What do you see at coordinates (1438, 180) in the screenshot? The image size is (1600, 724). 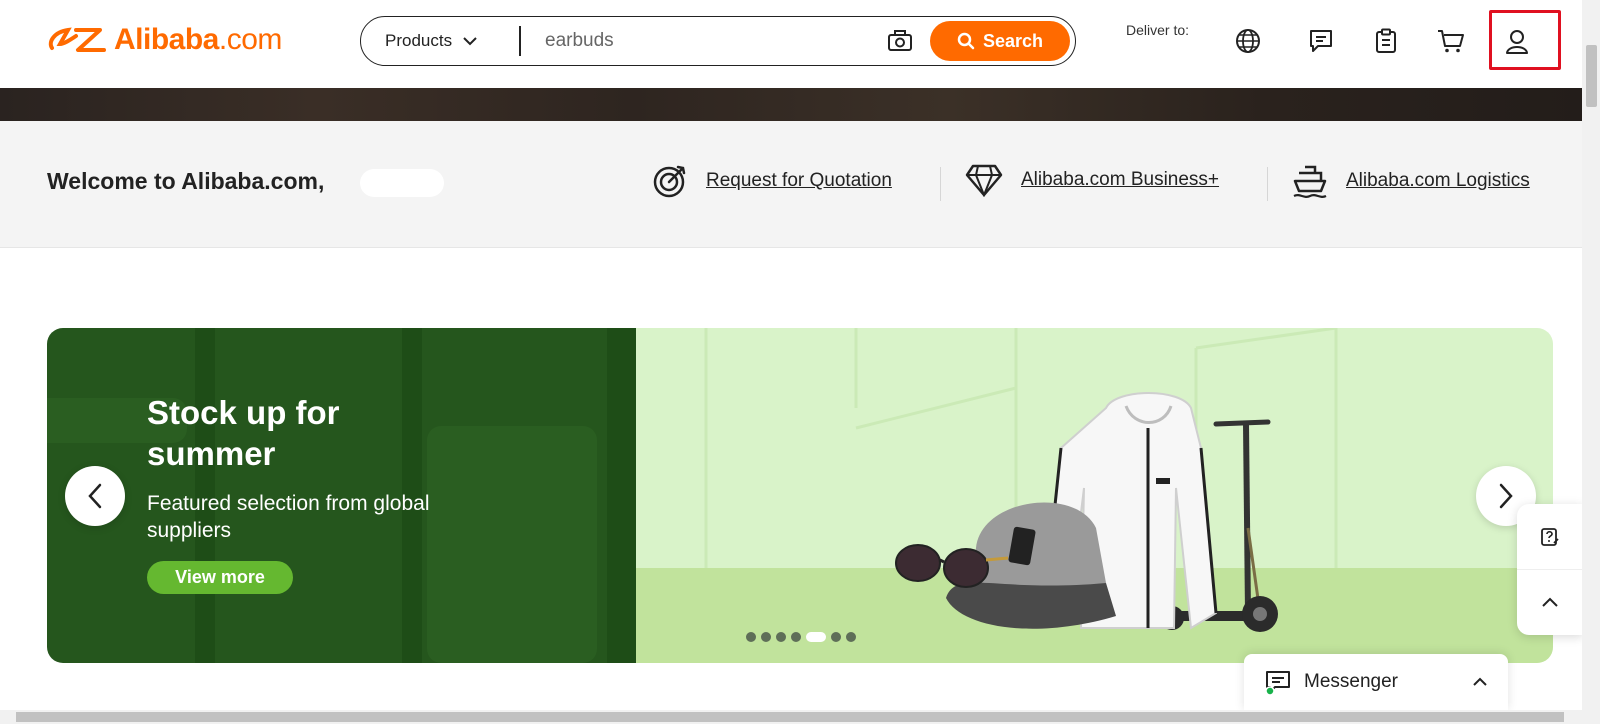 I see `logistics-label: Alibaba.com Logistics` at bounding box center [1438, 180].